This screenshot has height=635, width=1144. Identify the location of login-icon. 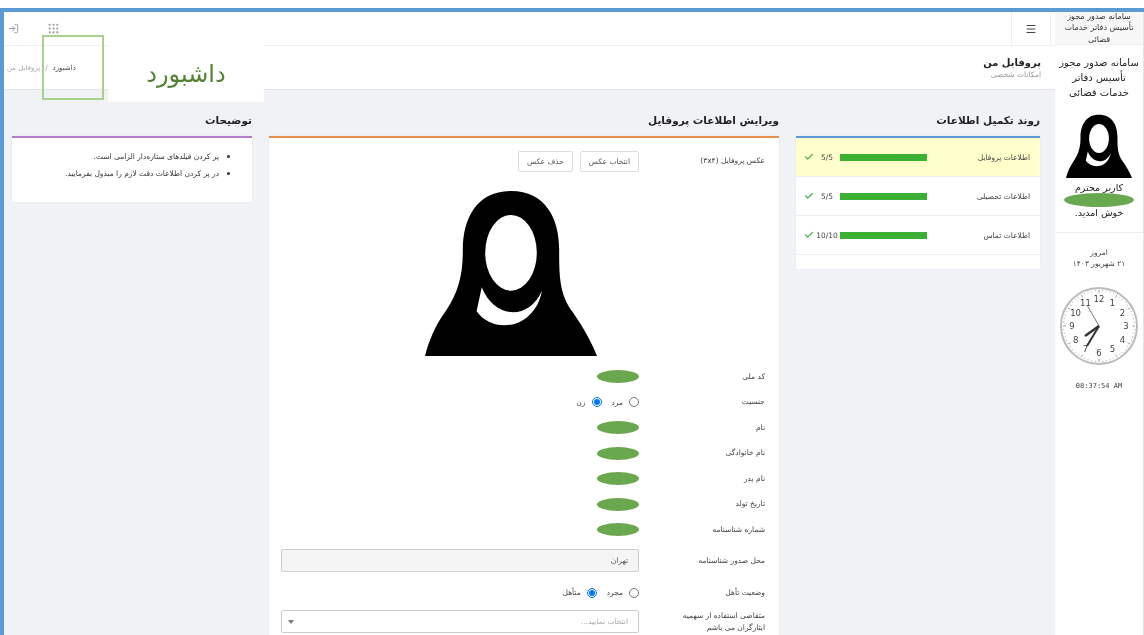
(13, 28).